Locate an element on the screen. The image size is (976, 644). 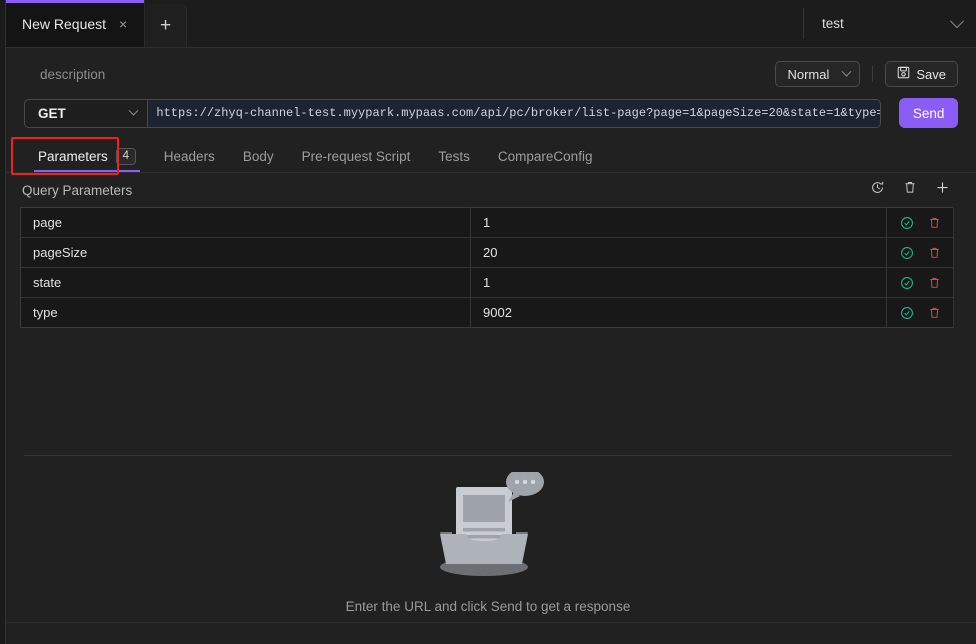
close-icon: × is located at coordinates (123, 24).